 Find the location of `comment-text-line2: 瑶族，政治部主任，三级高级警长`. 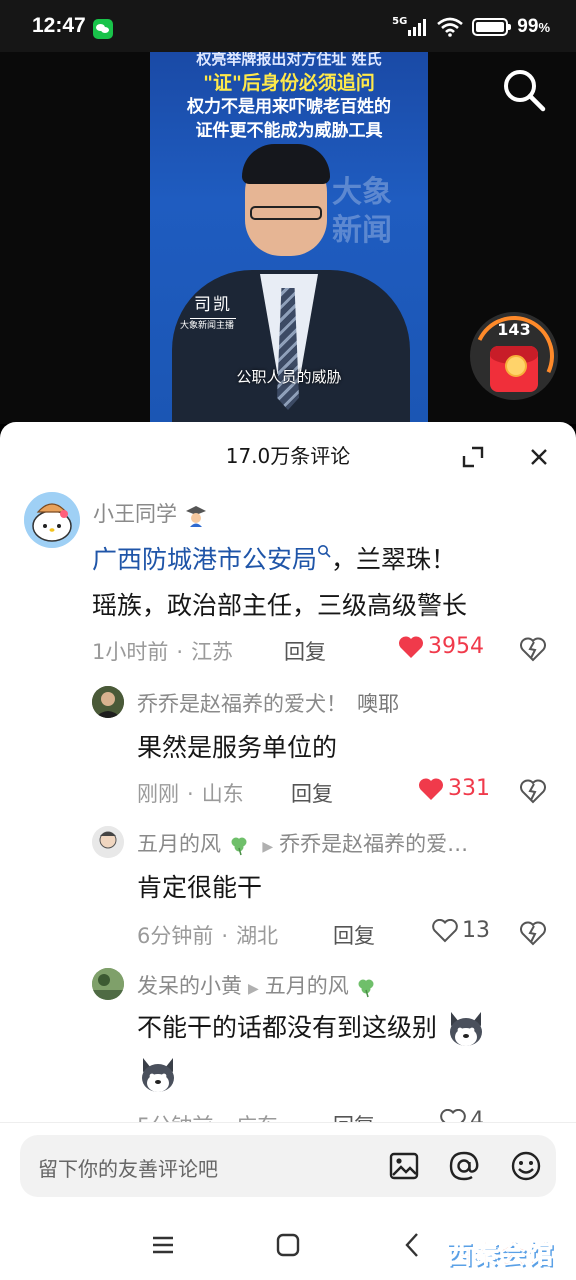

comment-text-line2: 瑶族，政治部主任，三级高级警长 is located at coordinates (280, 605).